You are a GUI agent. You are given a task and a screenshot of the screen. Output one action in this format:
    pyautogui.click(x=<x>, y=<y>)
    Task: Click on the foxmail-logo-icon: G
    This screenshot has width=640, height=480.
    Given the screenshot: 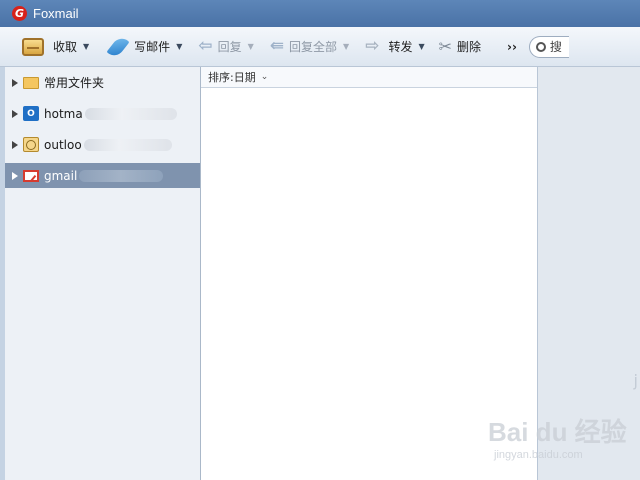 What is the action you would take?
    pyautogui.click(x=19, y=13)
    